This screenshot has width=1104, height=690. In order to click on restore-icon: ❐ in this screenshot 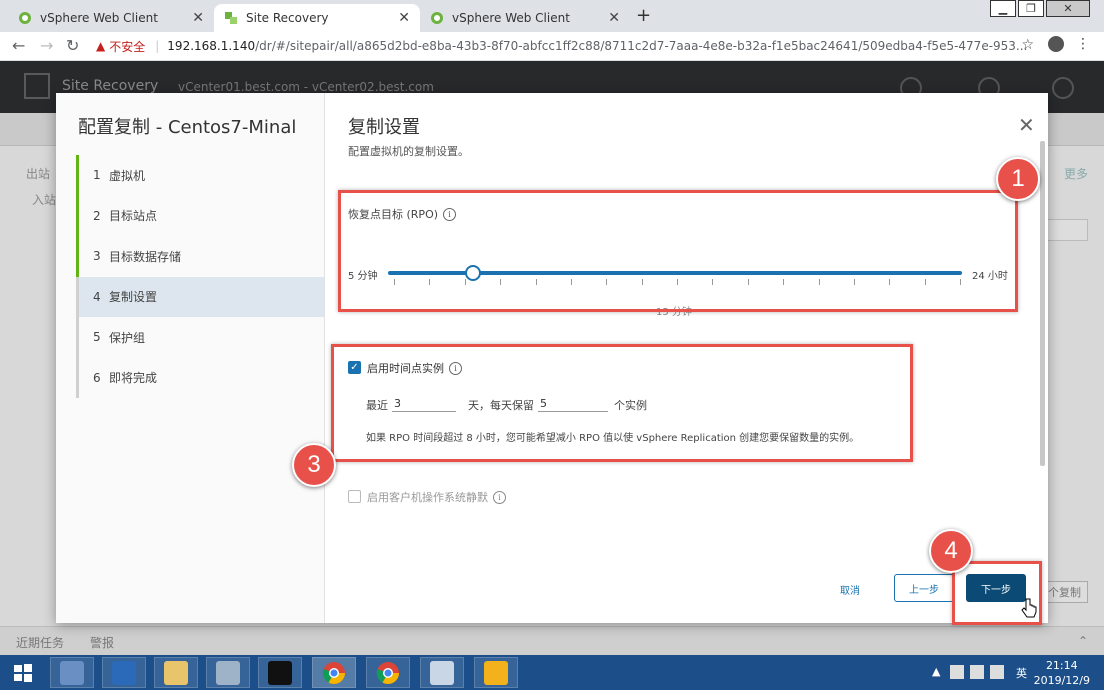, I will do `click(1031, 8)`.